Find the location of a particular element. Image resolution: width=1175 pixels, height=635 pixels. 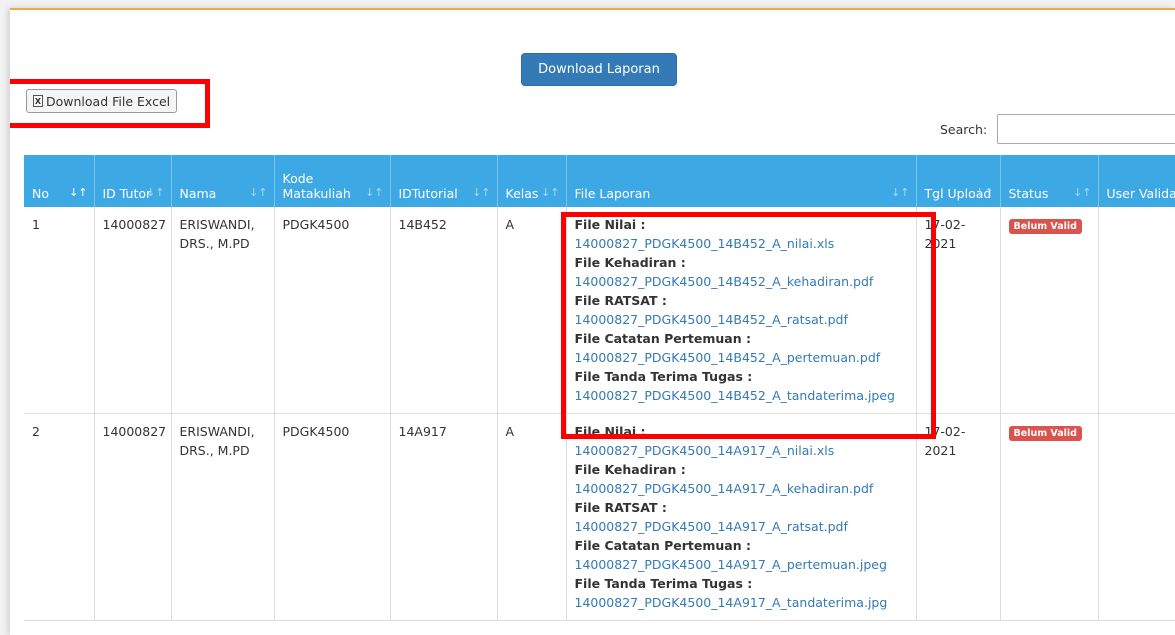

column-header-id-tutor: ID Tutor↓↑ is located at coordinates (132, 181).